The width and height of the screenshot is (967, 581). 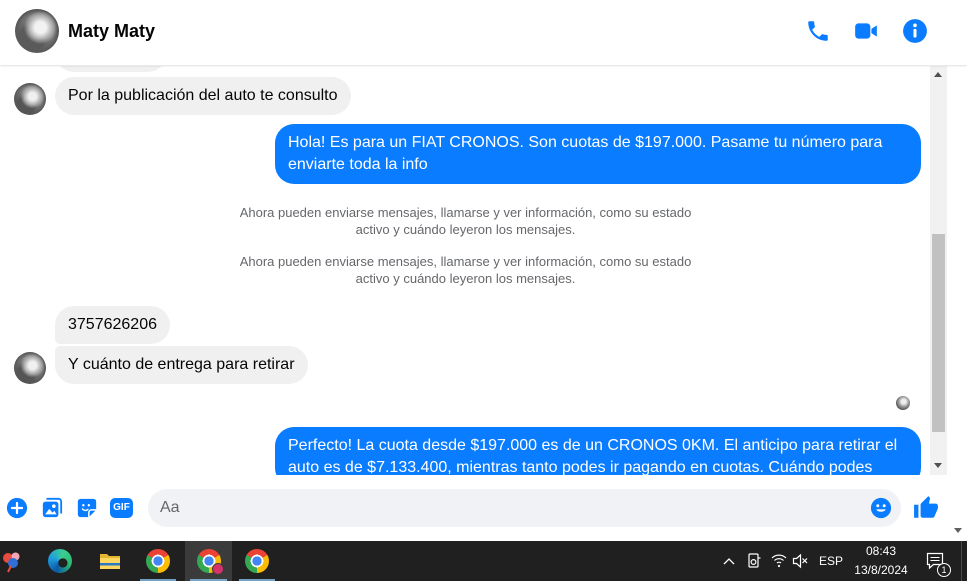 What do you see at coordinates (729, 561) in the screenshot?
I see `chevron-up-icon` at bounding box center [729, 561].